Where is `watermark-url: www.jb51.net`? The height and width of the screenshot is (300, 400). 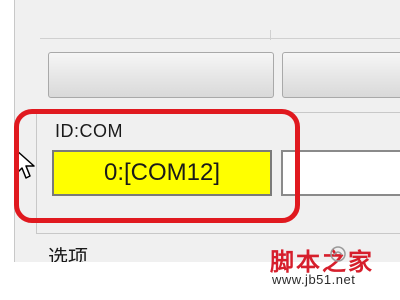 watermark-url: www.jb51.net is located at coordinates (314, 279).